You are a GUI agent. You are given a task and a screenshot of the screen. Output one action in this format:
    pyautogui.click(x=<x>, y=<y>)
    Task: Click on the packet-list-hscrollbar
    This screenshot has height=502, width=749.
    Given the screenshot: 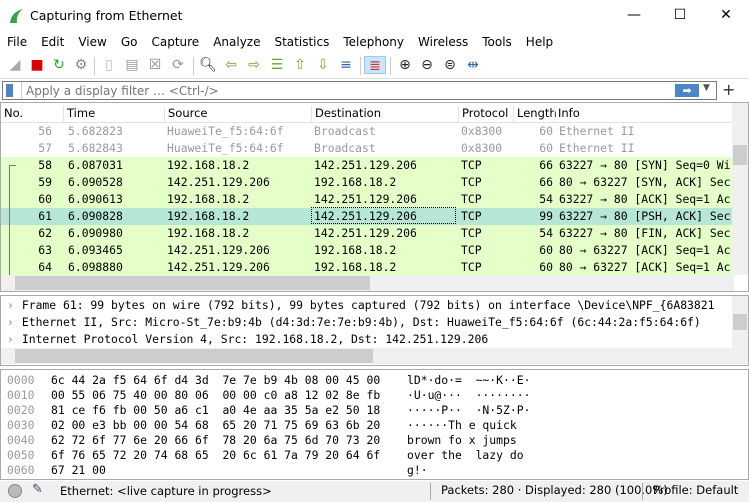 What is the action you would take?
    pyautogui.click(x=367, y=283)
    